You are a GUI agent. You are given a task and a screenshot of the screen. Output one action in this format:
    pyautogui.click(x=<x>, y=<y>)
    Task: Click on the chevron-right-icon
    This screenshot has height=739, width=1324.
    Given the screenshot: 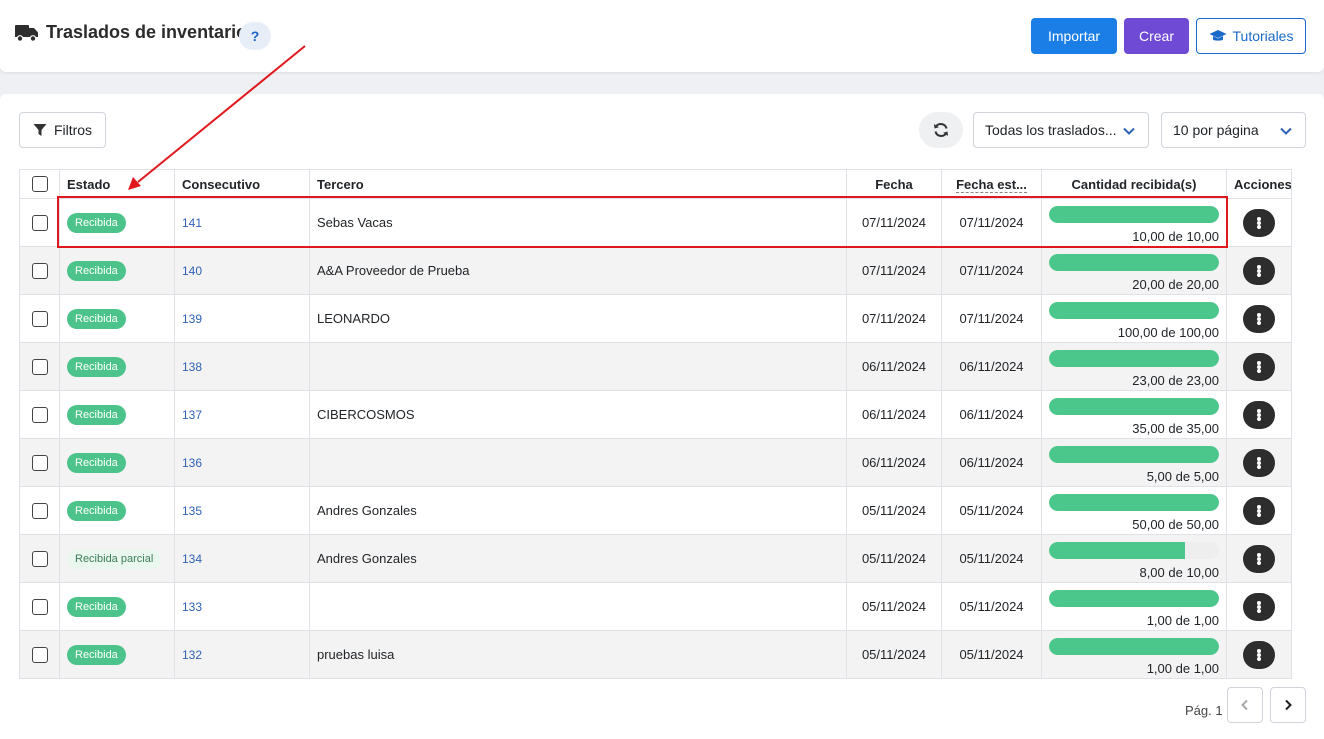 What is the action you would take?
    pyautogui.click(x=1288, y=705)
    